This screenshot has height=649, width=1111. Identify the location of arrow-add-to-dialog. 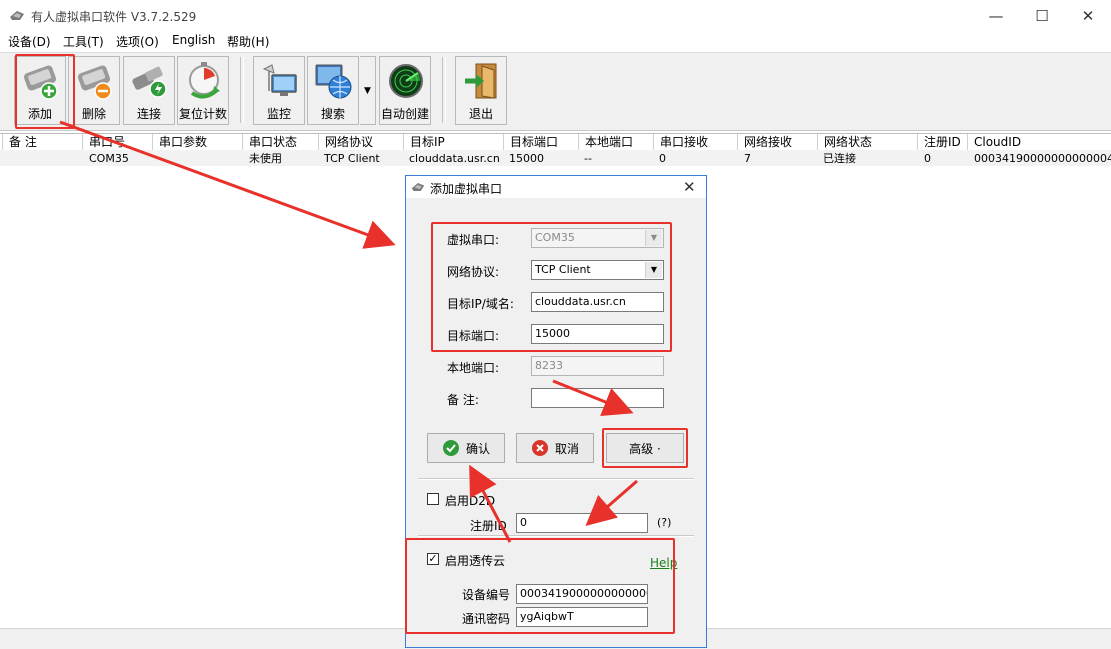
(227, 184).